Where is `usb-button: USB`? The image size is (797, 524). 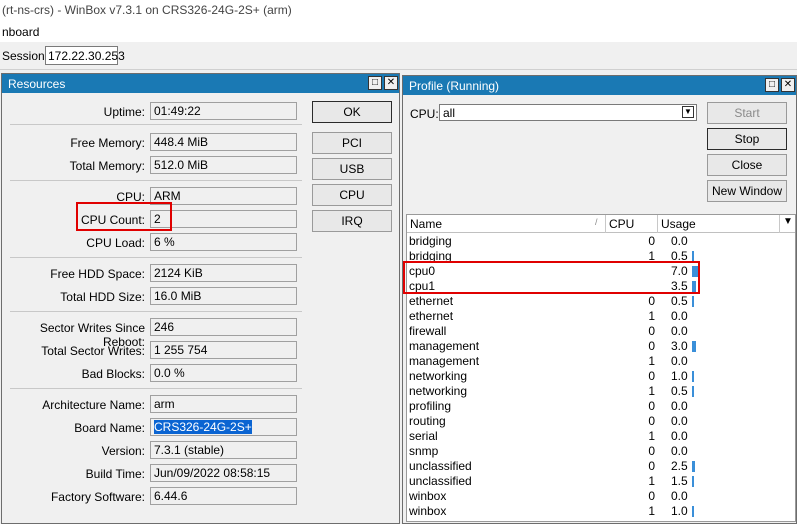
usb-button: USB is located at coordinates (352, 169).